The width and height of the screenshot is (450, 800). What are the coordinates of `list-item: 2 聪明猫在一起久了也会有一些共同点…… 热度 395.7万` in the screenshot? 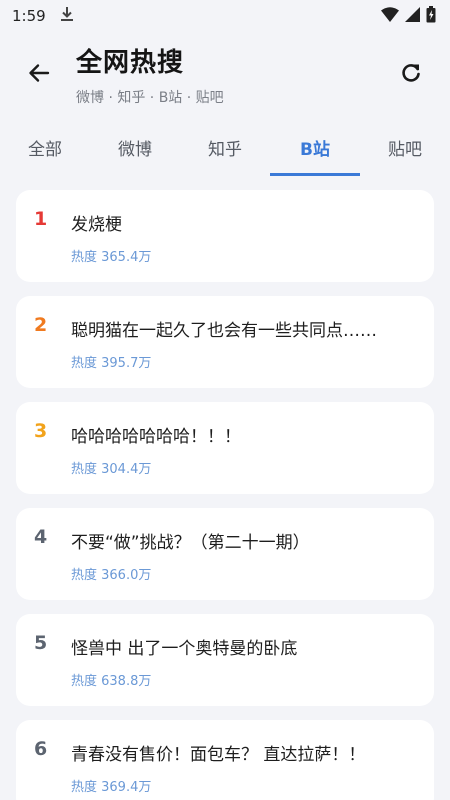 It's located at (225, 342).